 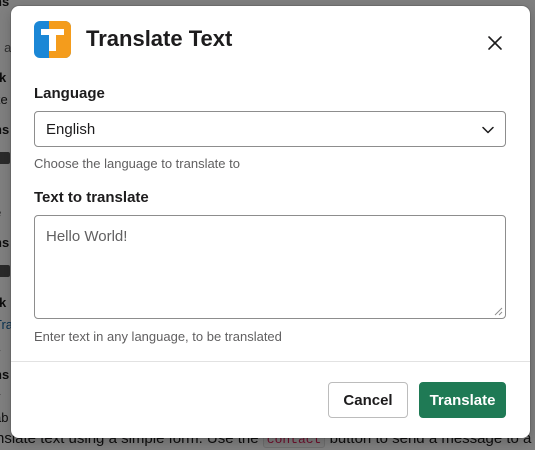 I want to click on cancel-button: Cancel, so click(x=368, y=400).